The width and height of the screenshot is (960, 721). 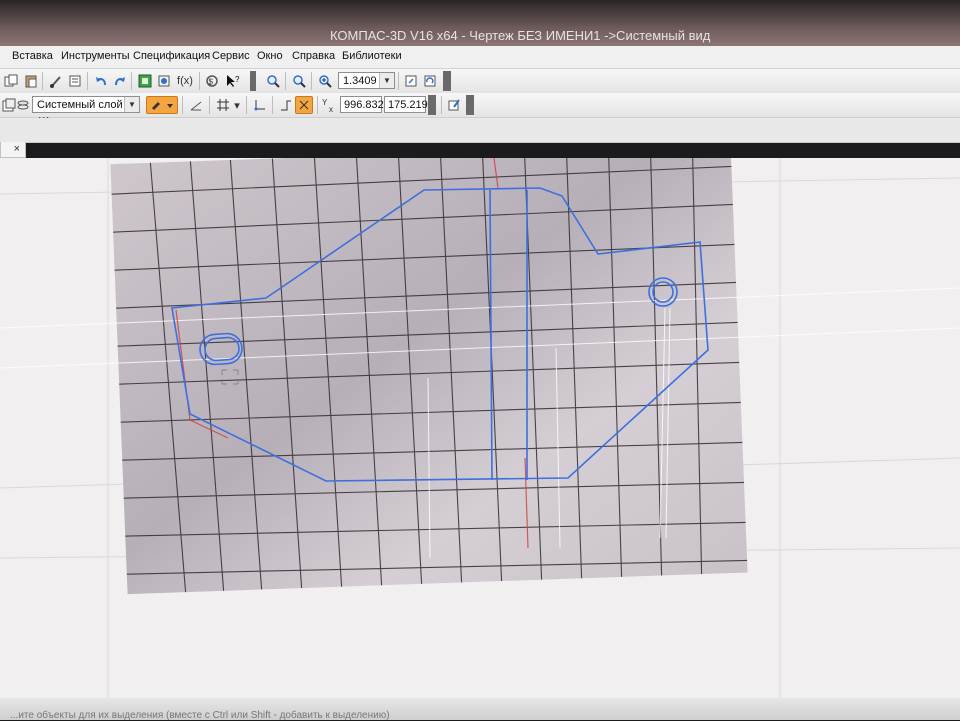 What do you see at coordinates (480, 81) in the screenshot?
I see `standard-toolbar: f(x) $ ? 1.3409 ▼` at bounding box center [480, 81].